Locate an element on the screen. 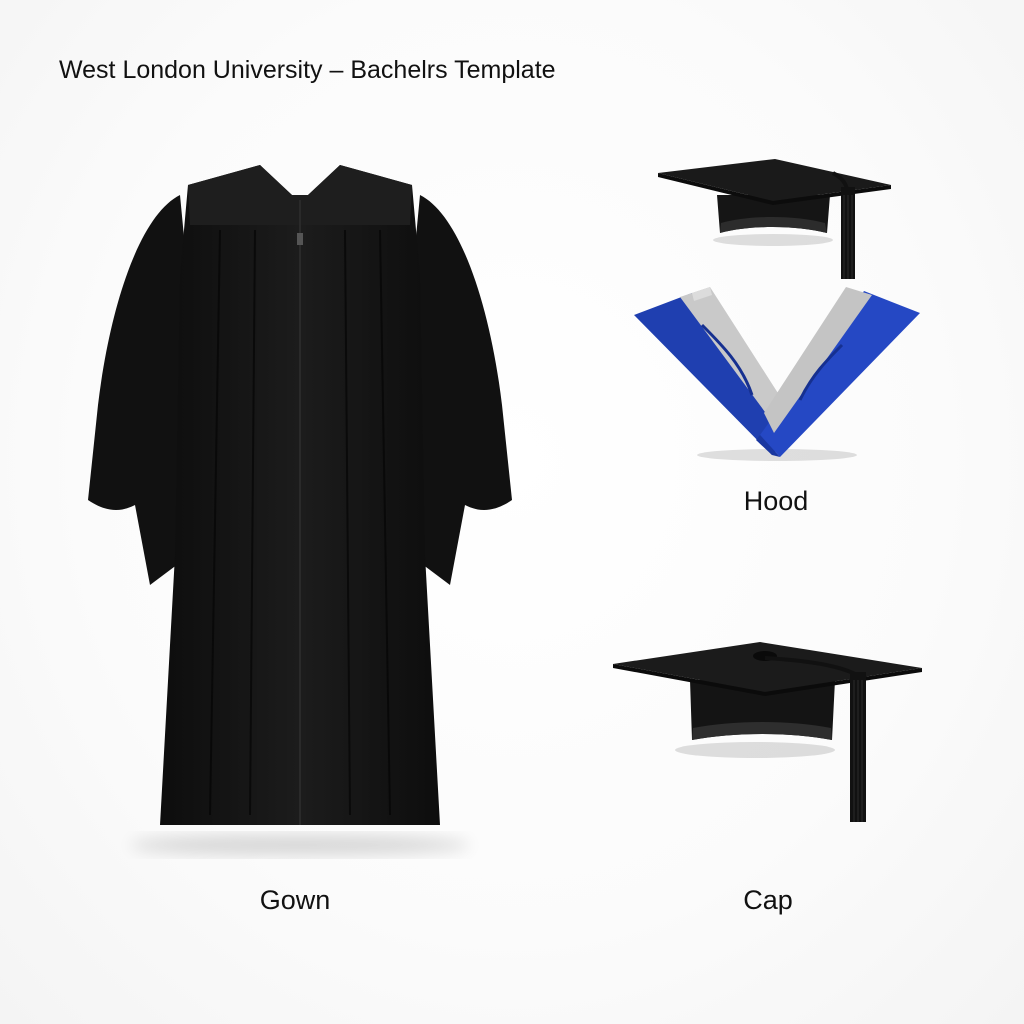 Image resolution: width=1024 pixels, height=1024 pixels. graduation-hood-icon is located at coordinates (777, 374).